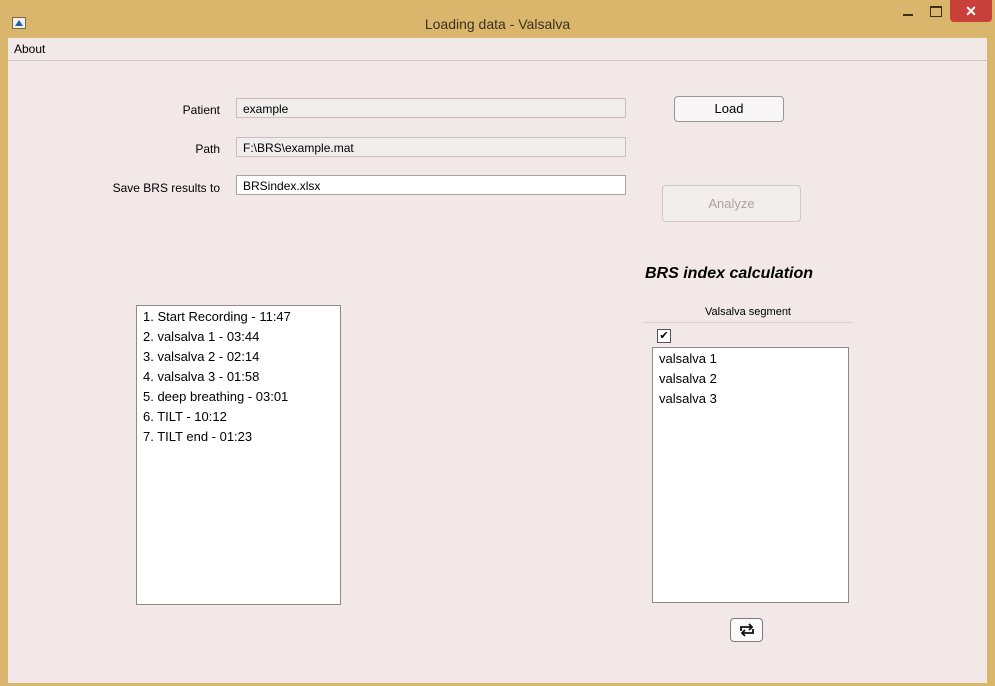 This screenshot has height=686, width=995. Describe the element at coordinates (166, 188) in the screenshot. I see `save-results-label: Save BRS results to` at that location.